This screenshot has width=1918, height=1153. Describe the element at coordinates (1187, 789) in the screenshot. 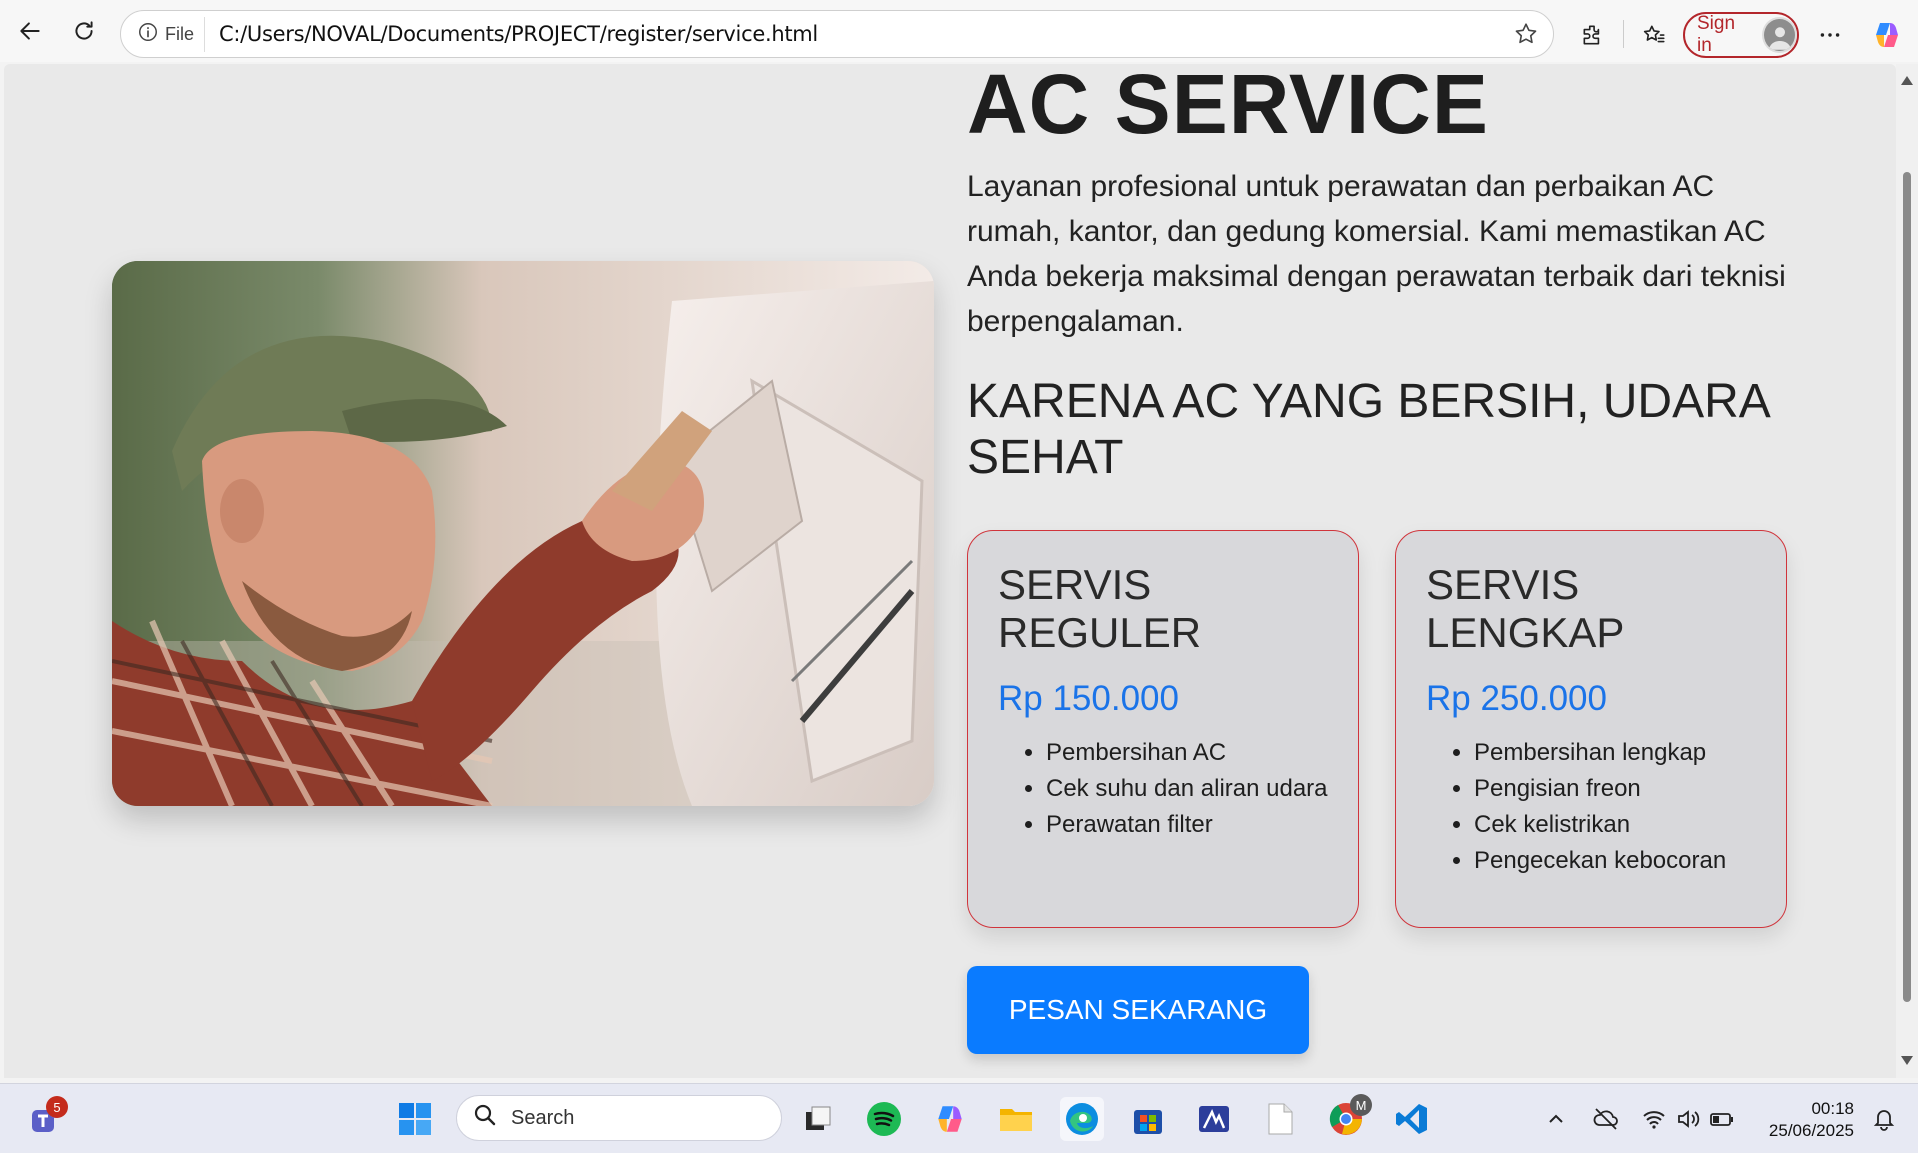

I see `feature-item: Cek suhu dan aliran udara` at that location.